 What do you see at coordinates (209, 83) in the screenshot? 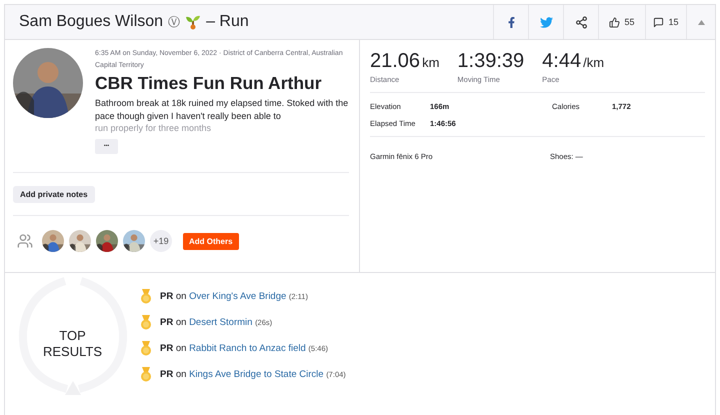
I see `activity-title: CBR Times Fun Run Arthur` at bounding box center [209, 83].